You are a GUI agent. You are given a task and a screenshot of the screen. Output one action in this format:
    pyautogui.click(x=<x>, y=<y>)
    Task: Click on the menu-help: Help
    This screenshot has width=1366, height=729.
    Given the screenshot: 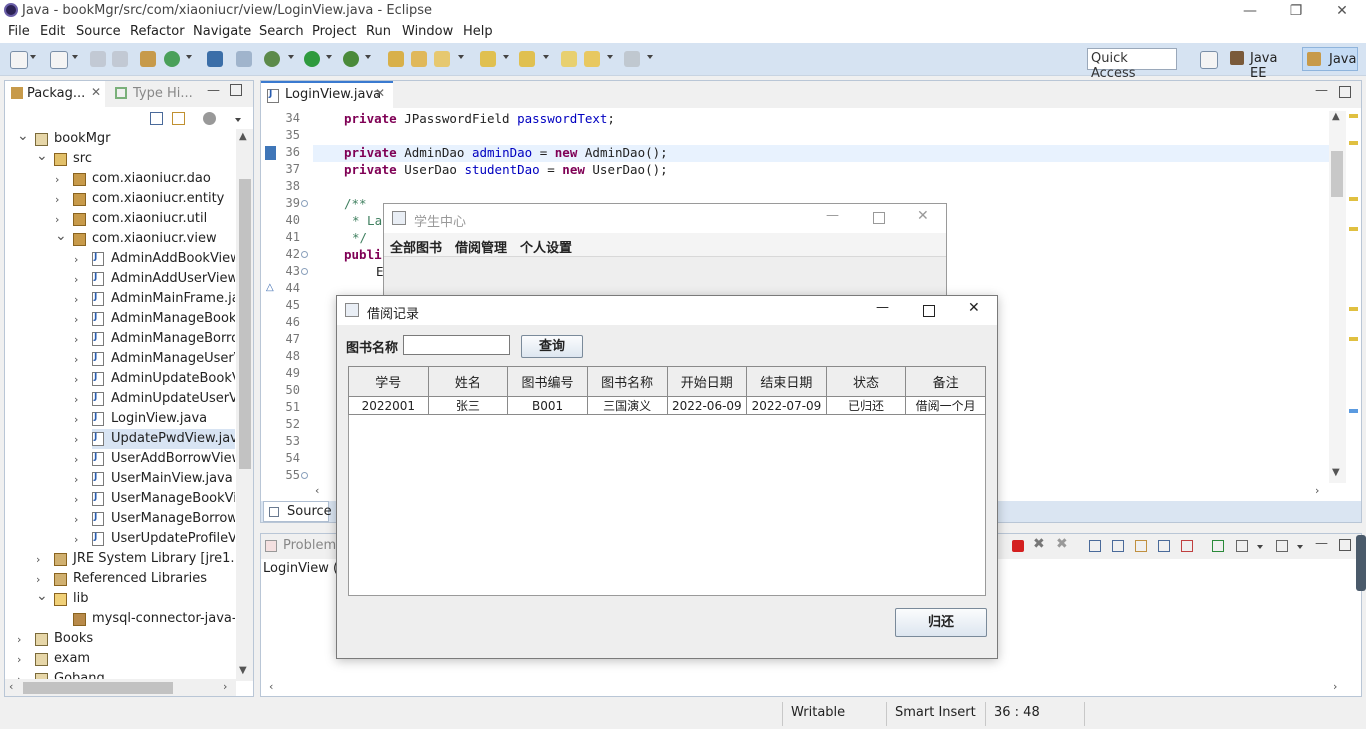 What is the action you would take?
    pyautogui.click(x=478, y=31)
    